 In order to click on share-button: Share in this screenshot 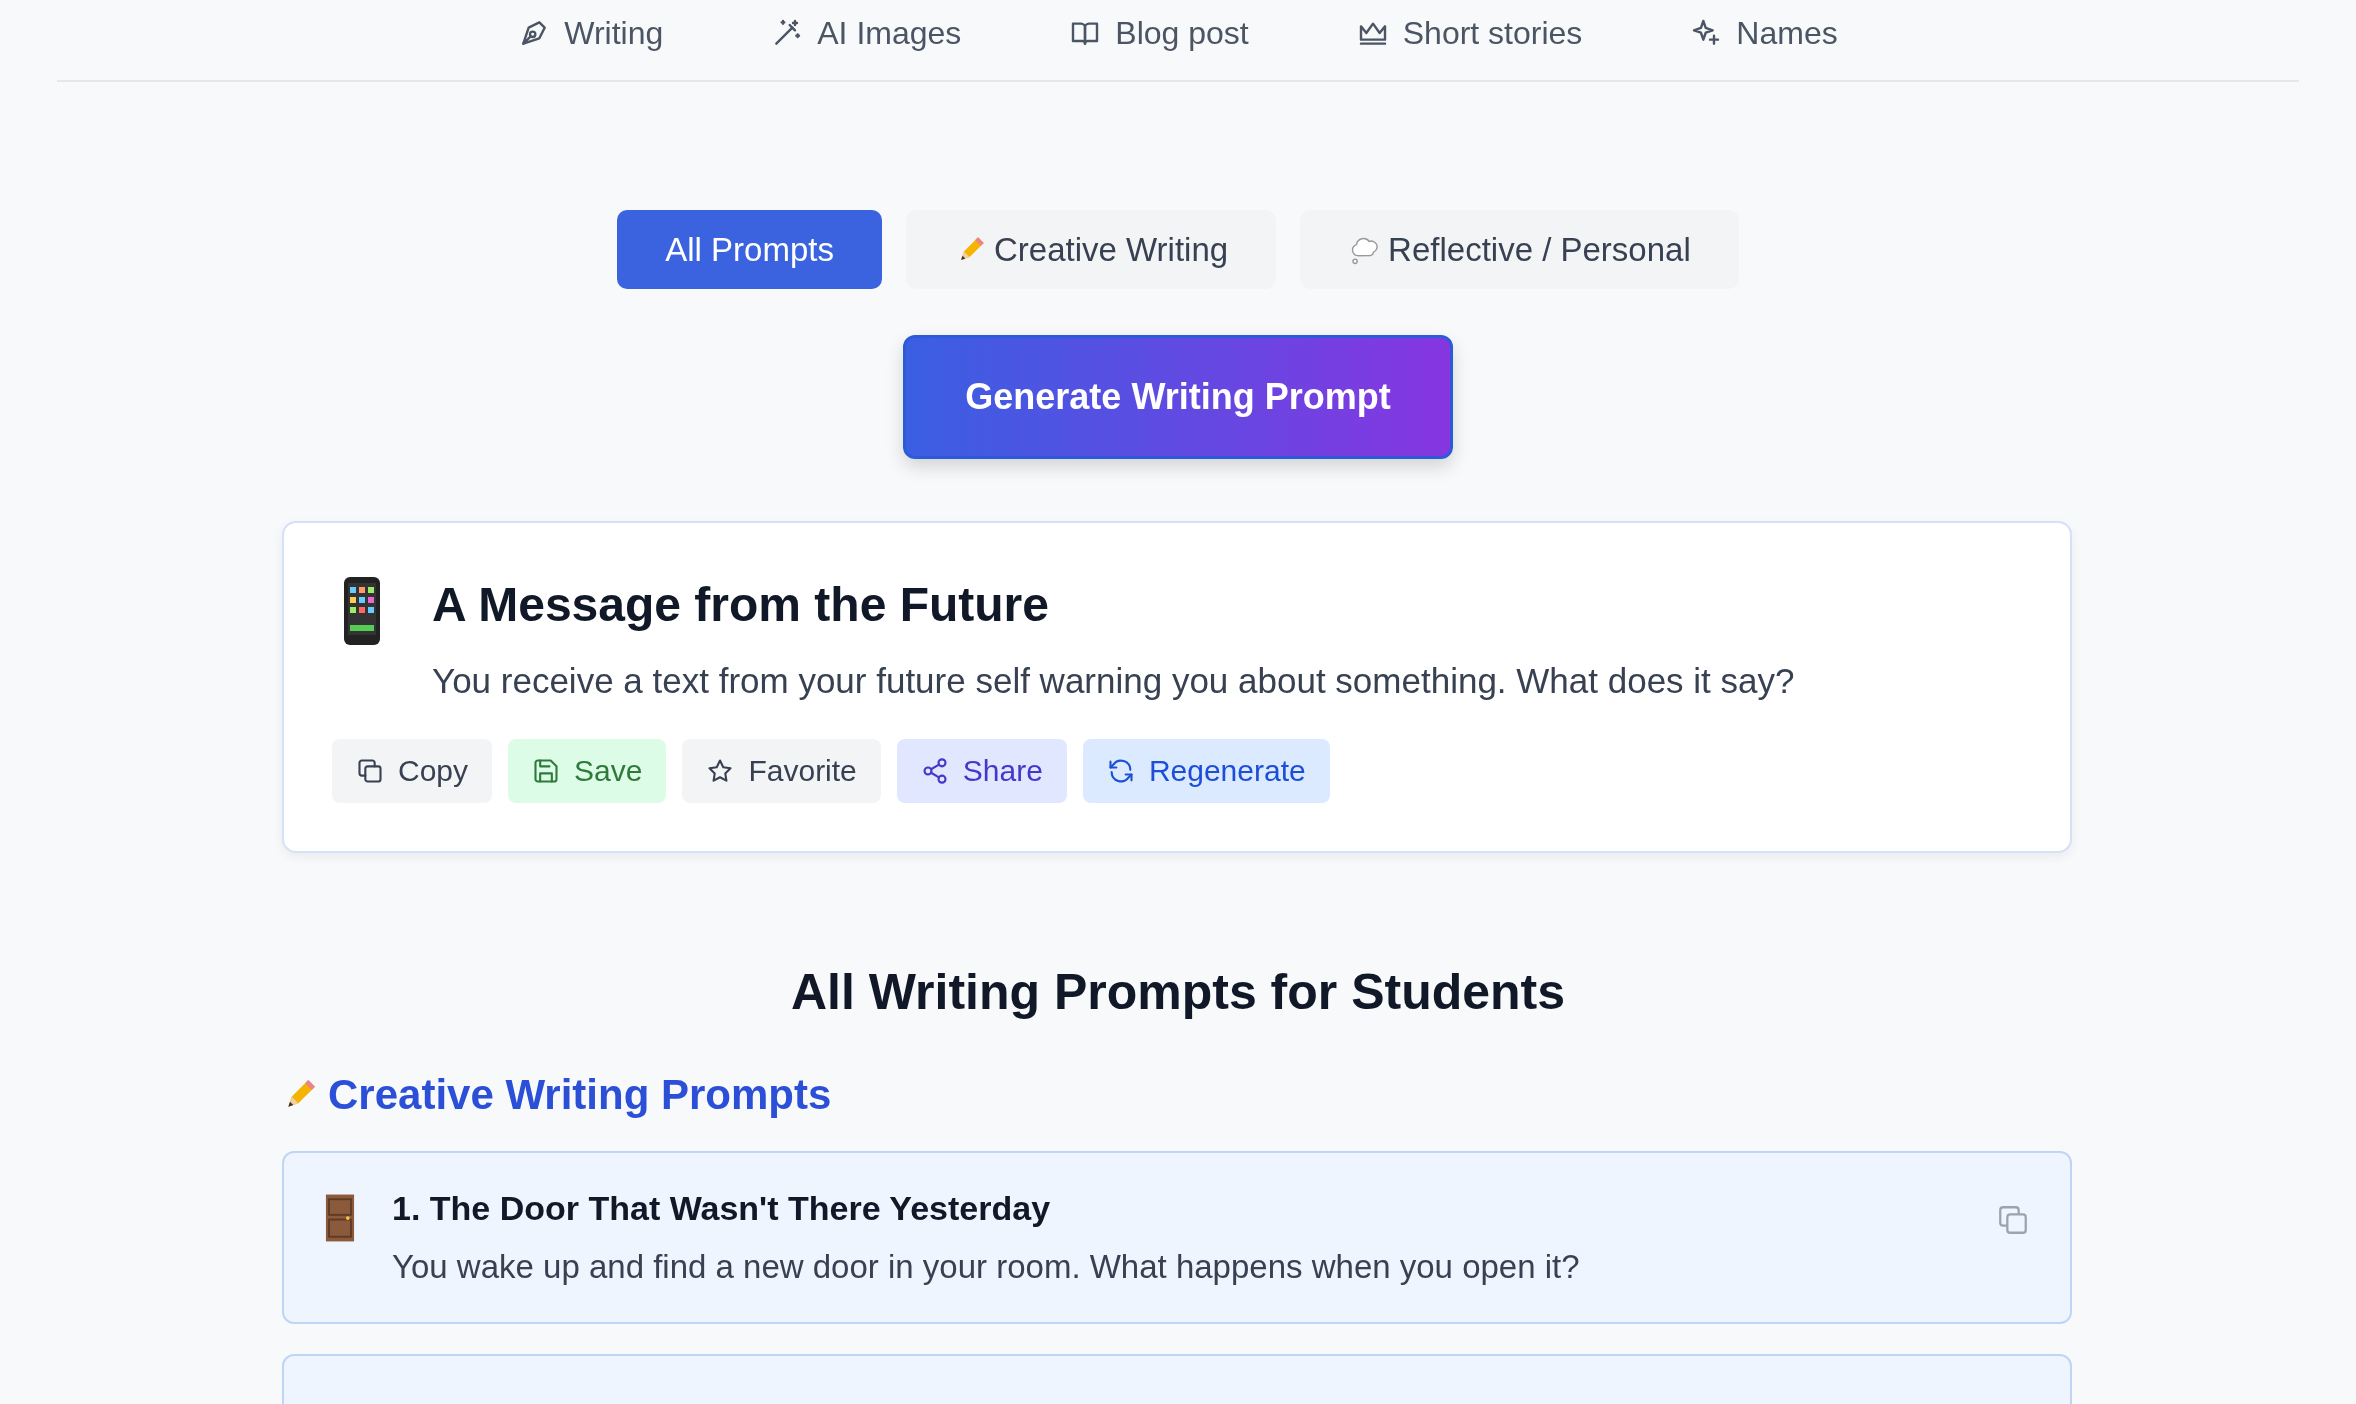, I will do `click(981, 771)`.